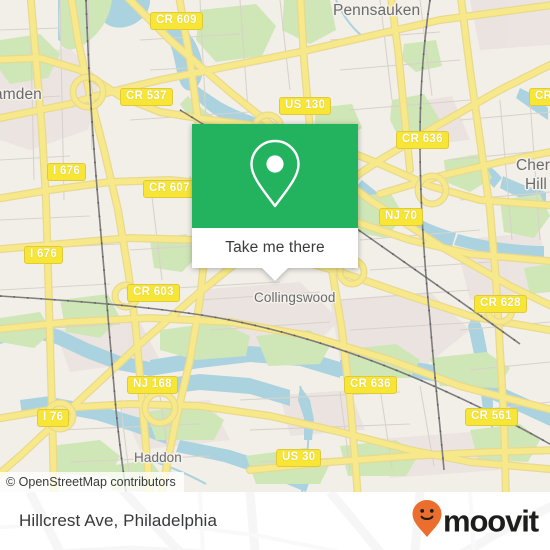 This screenshot has width=550, height=550. What do you see at coordinates (146, 97) in the screenshot?
I see `highway-shield-cr537: CR 537` at bounding box center [146, 97].